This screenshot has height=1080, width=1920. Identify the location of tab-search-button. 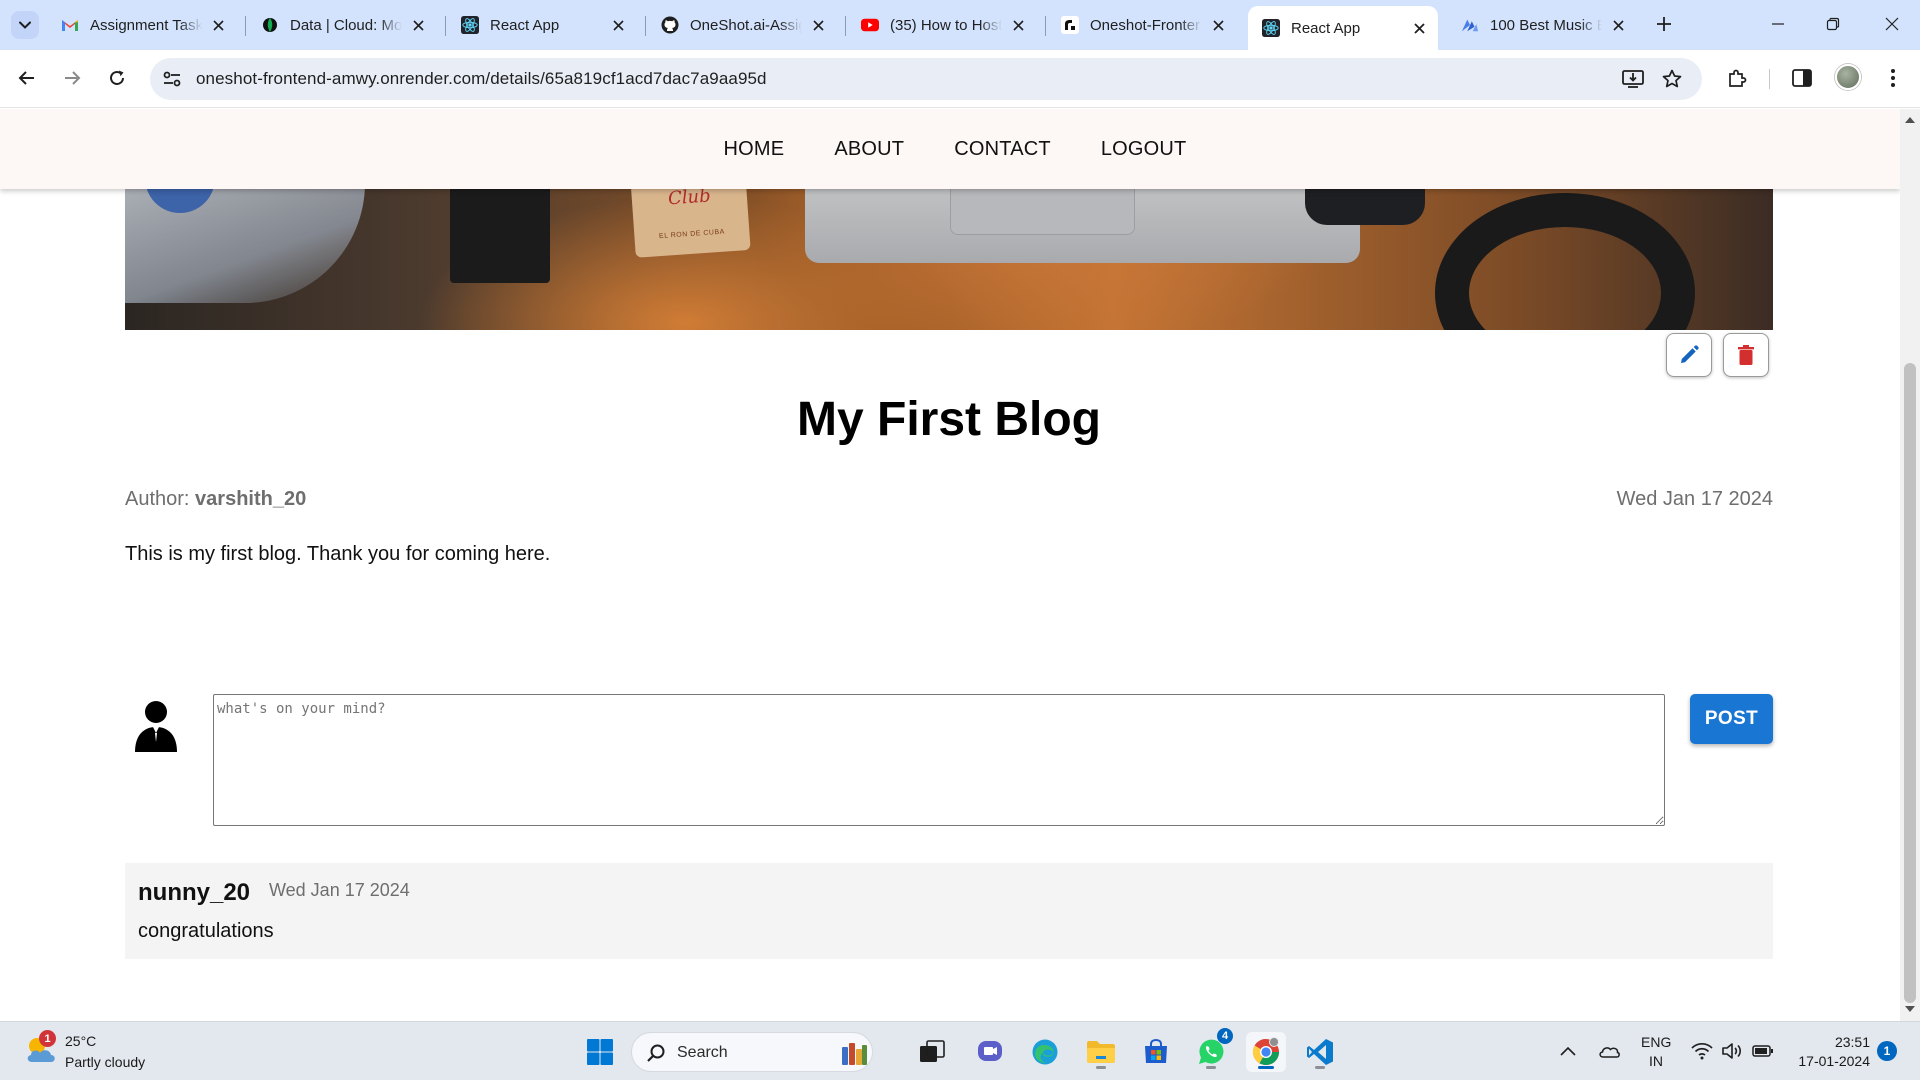
(25, 25).